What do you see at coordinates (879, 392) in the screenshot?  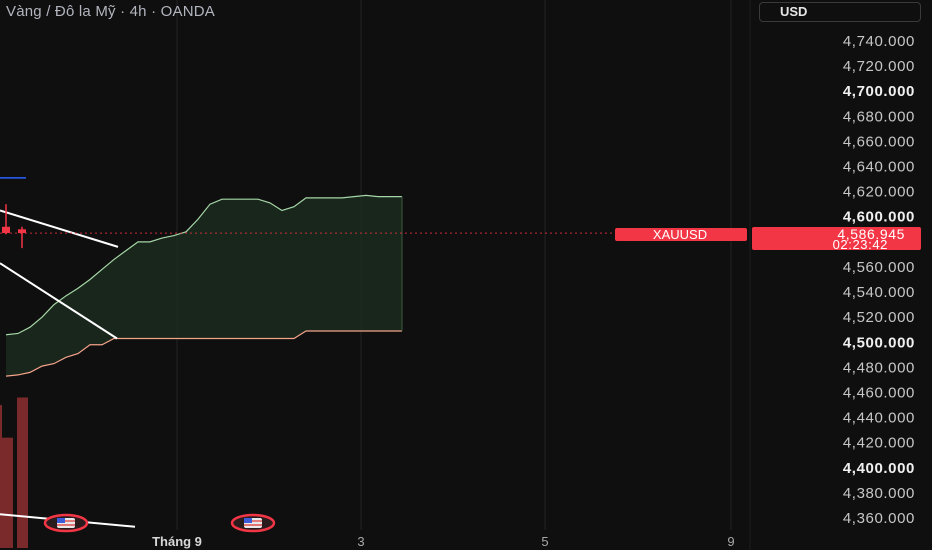 I see `y-tick-label: 4,460.000` at bounding box center [879, 392].